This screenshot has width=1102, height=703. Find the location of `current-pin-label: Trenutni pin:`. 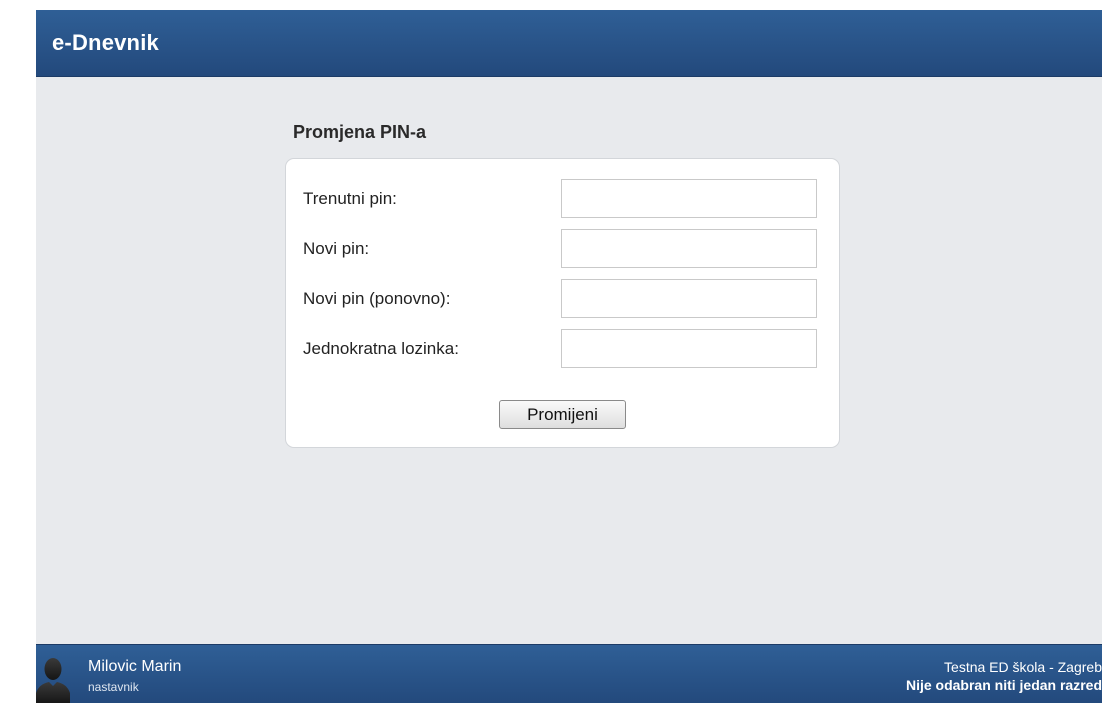

current-pin-label: Trenutni pin: is located at coordinates (350, 198).